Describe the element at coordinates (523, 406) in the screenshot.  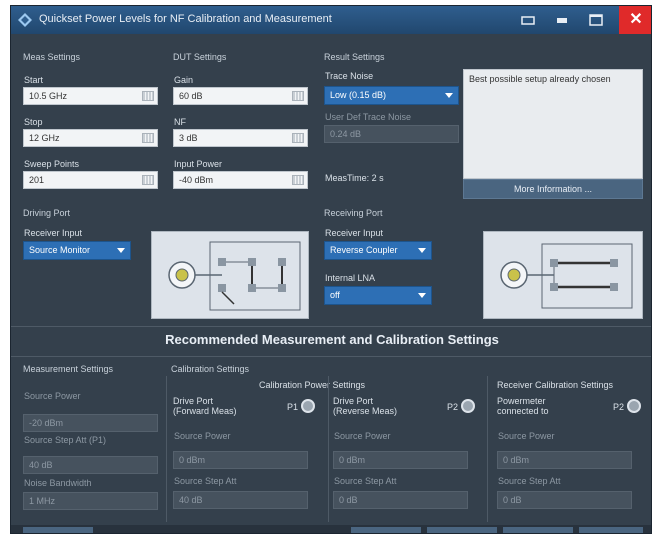
I see `powermeter-label: Powermeter connected to` at that location.